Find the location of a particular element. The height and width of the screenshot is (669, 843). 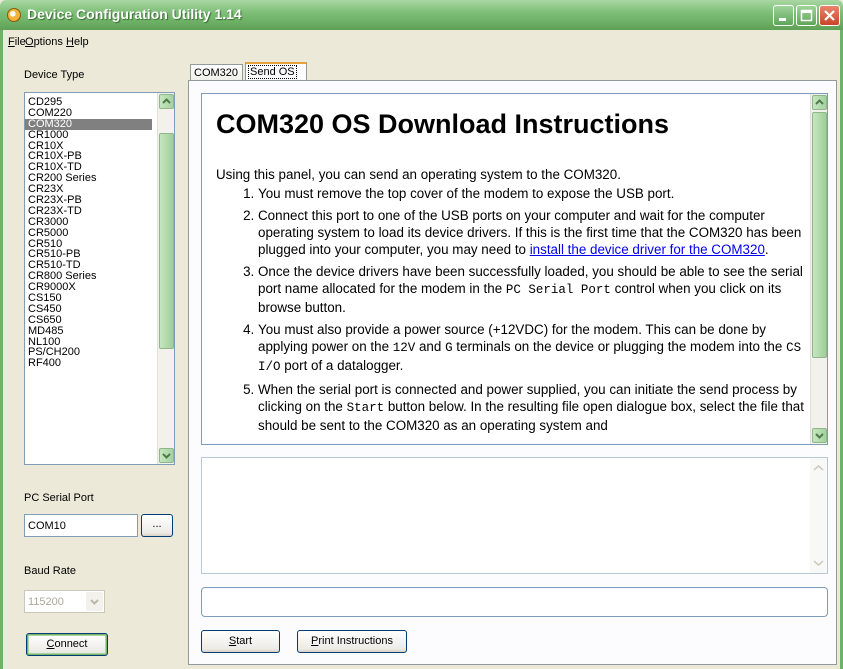

baud-rate-select: 115200 is located at coordinates (64, 601).